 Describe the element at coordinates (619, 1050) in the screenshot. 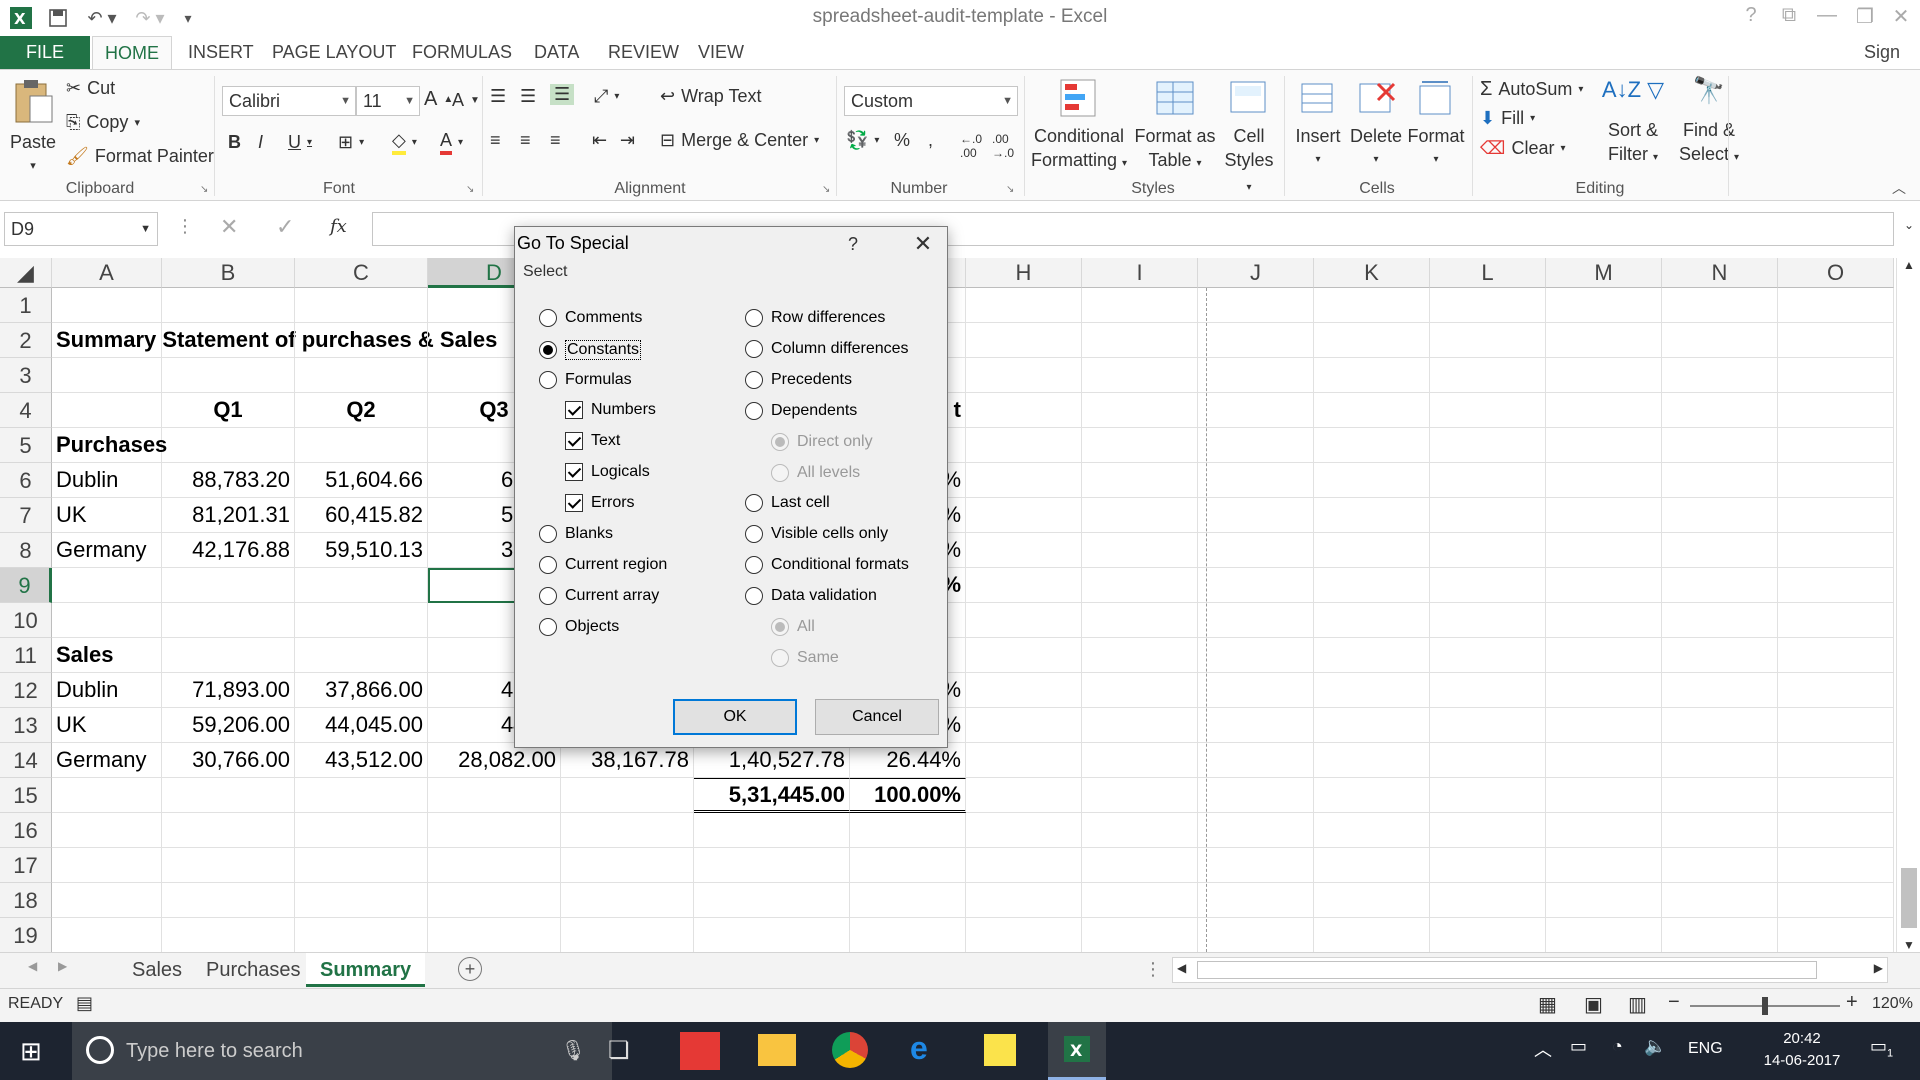

I see `task-view-icon: ❏` at that location.